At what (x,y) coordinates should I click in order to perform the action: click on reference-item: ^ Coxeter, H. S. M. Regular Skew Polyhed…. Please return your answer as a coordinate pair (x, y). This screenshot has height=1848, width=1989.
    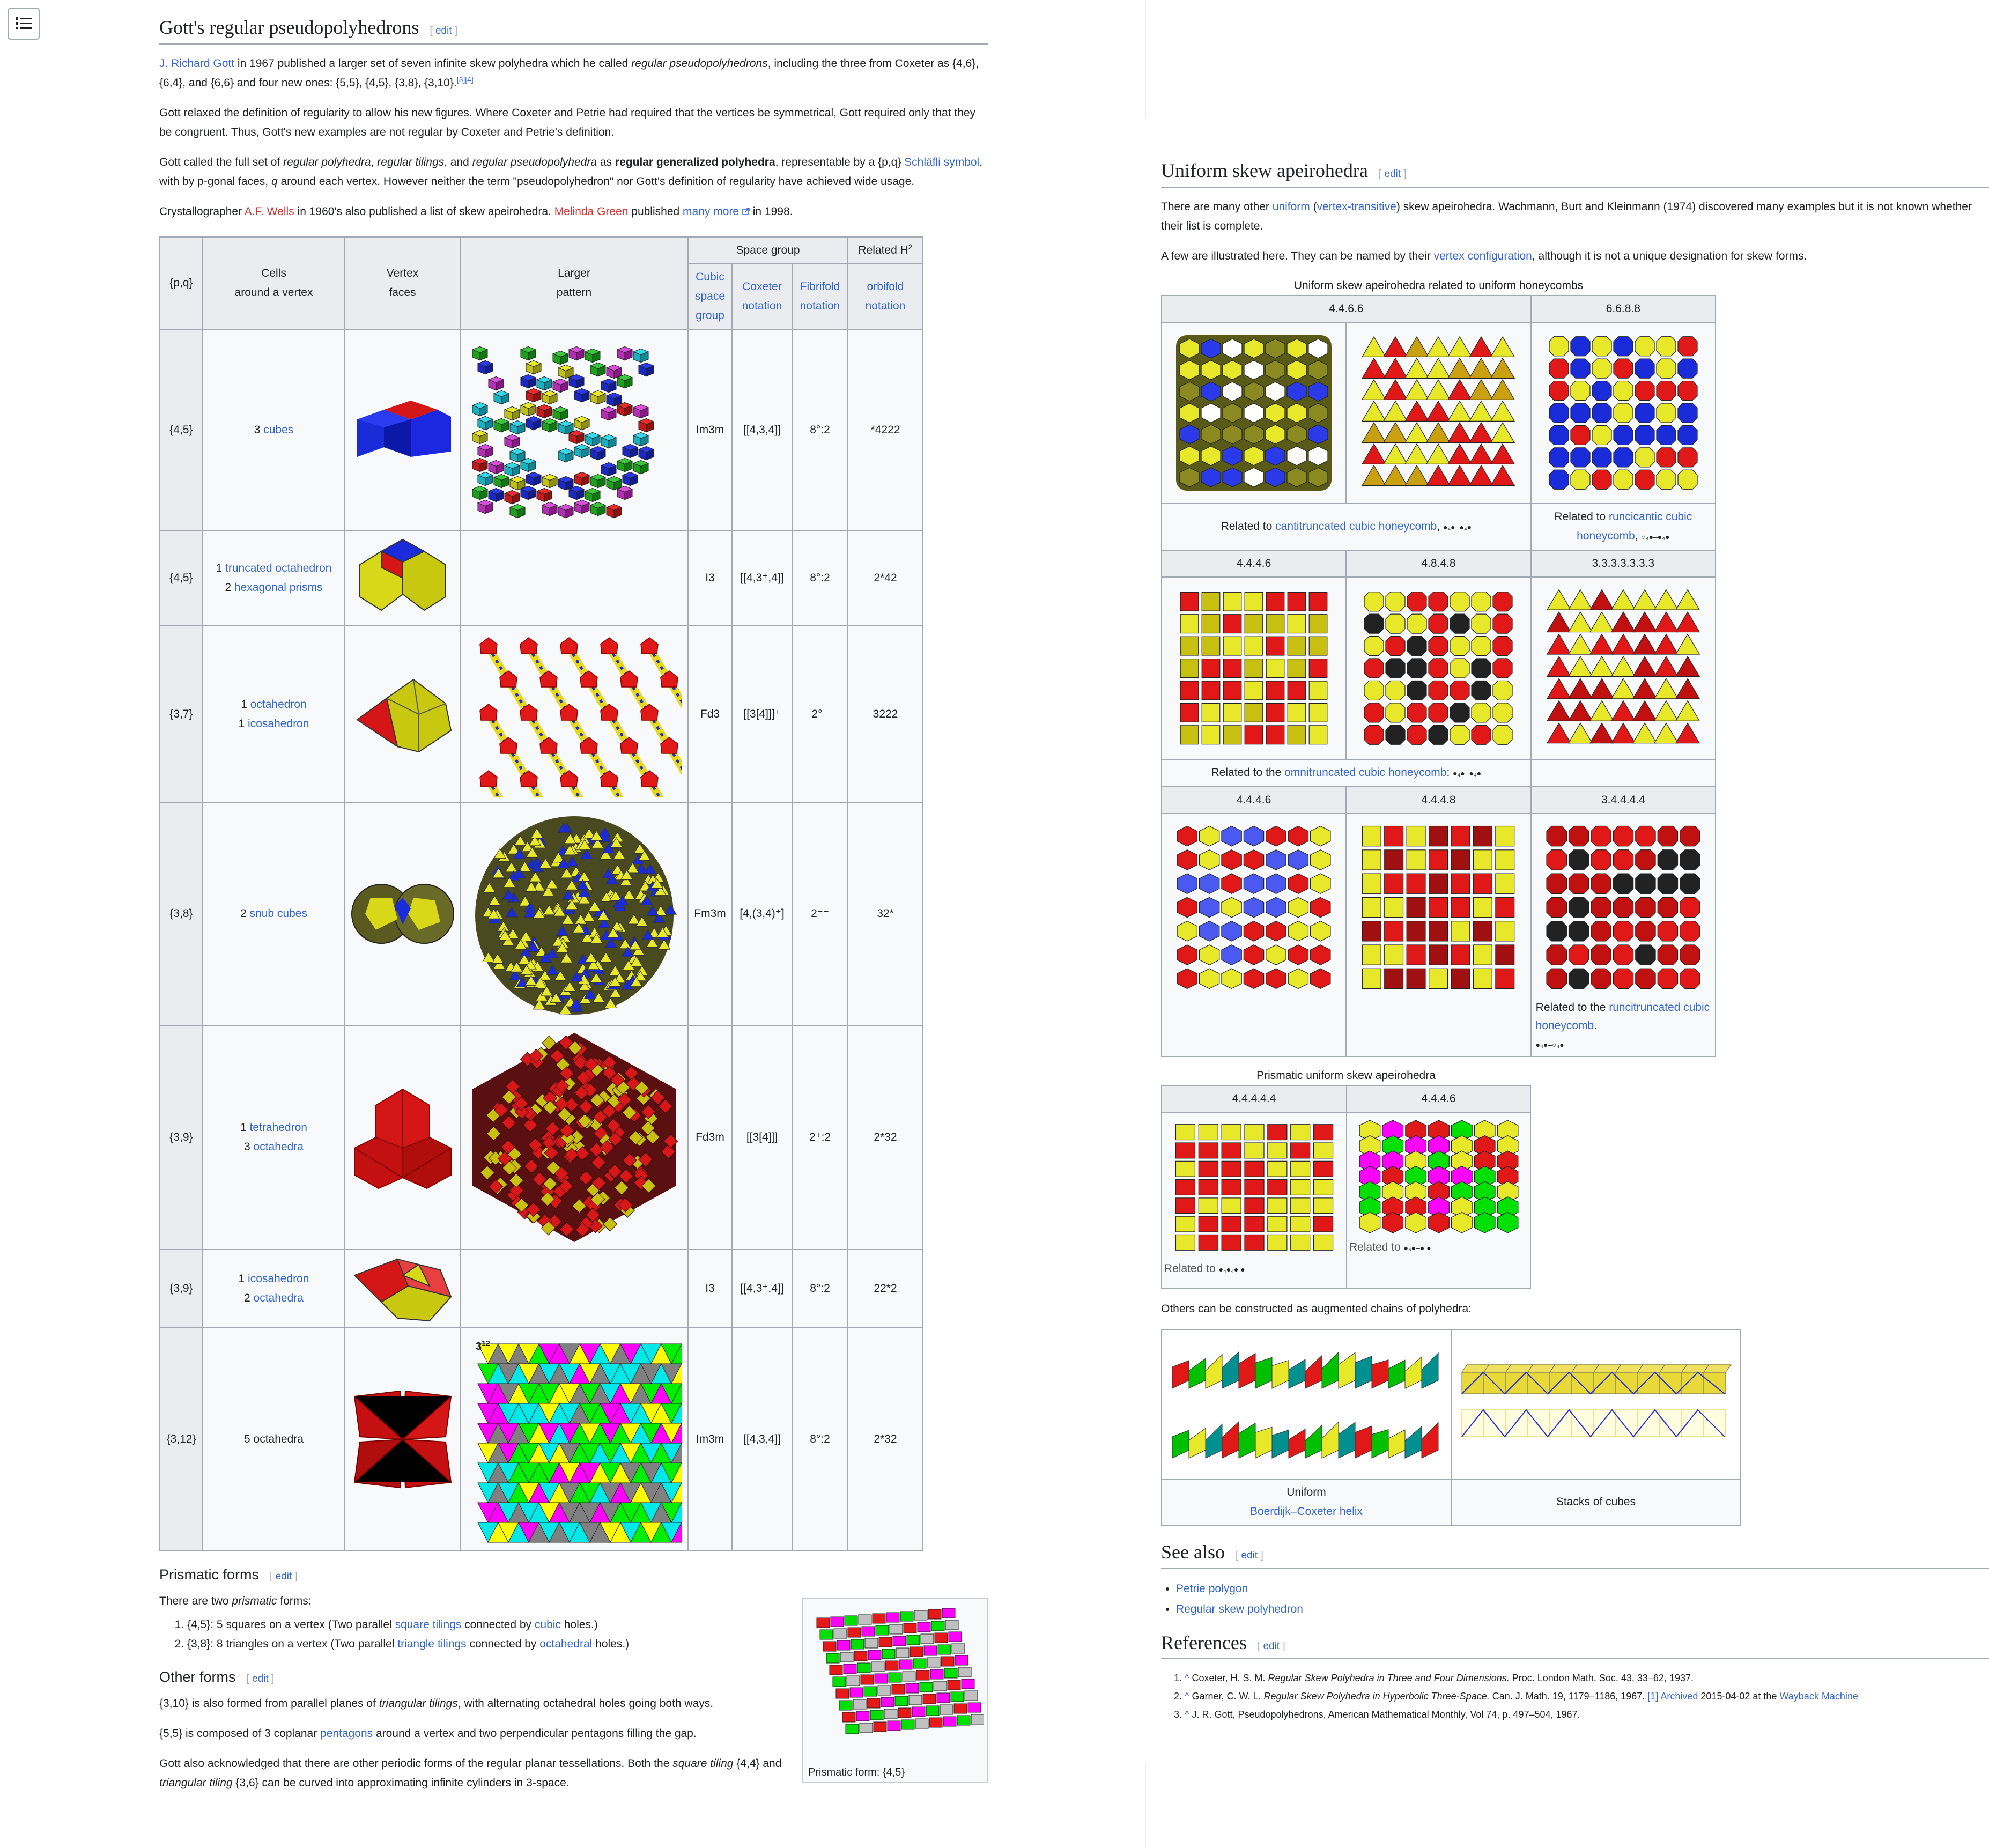
    Looking at the image, I should click on (1587, 1678).